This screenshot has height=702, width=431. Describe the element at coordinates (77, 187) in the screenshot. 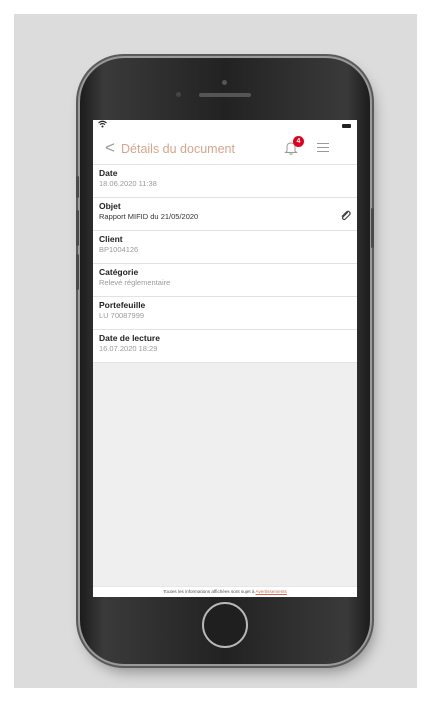

I see `mute-switch` at that location.